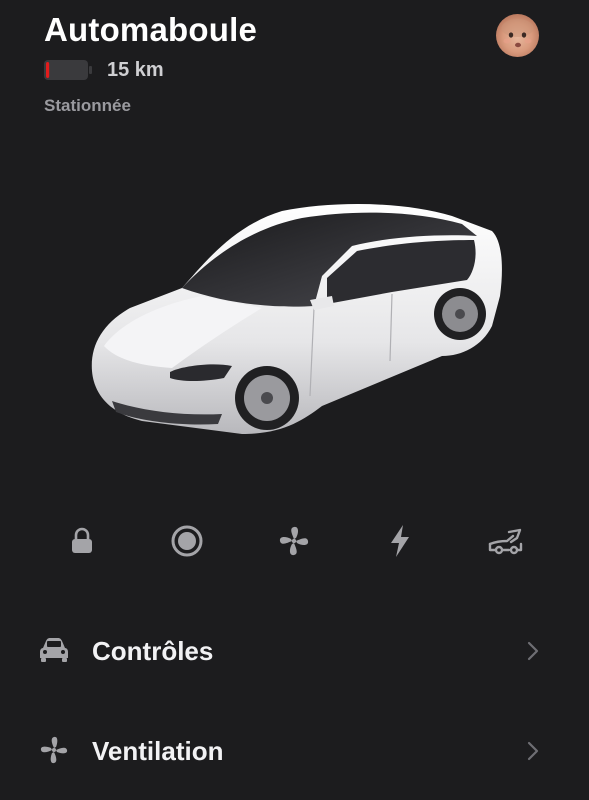  Describe the element at coordinates (151, 29) in the screenshot. I see `vehicle-name: Automaboule` at that location.